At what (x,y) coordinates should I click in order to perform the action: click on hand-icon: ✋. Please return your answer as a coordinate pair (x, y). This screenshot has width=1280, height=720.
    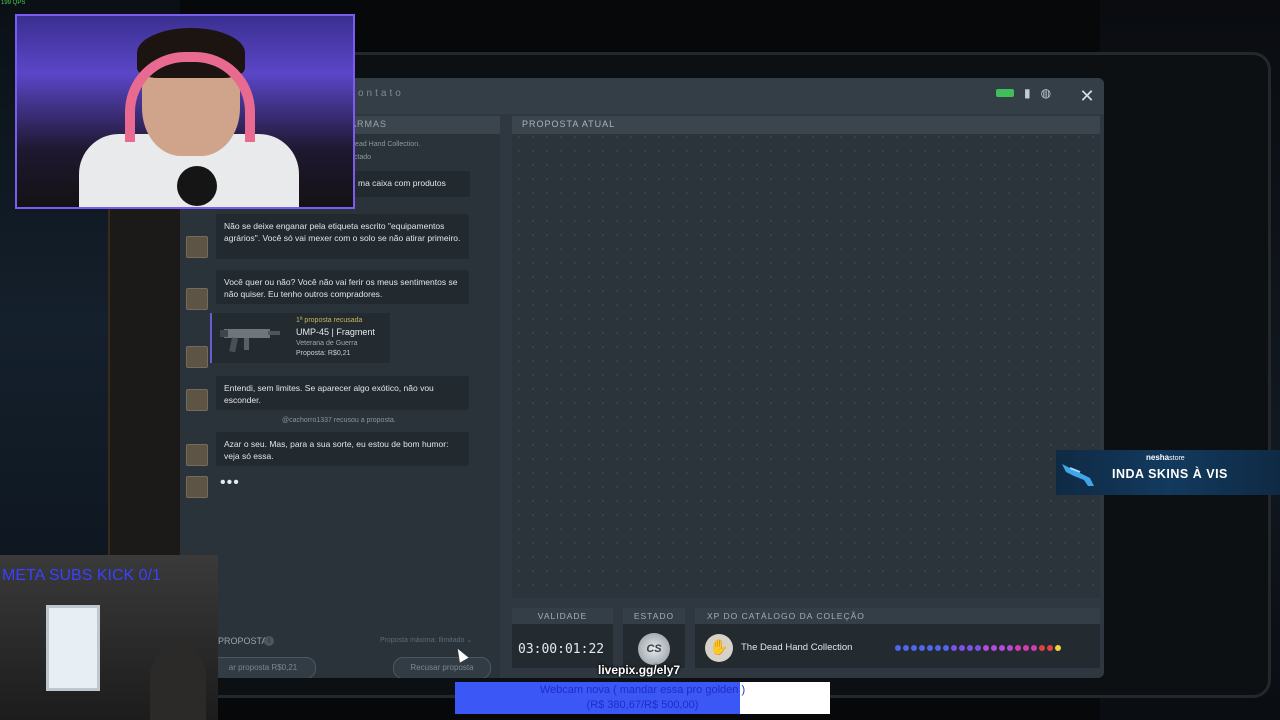
    Looking at the image, I should click on (719, 648).